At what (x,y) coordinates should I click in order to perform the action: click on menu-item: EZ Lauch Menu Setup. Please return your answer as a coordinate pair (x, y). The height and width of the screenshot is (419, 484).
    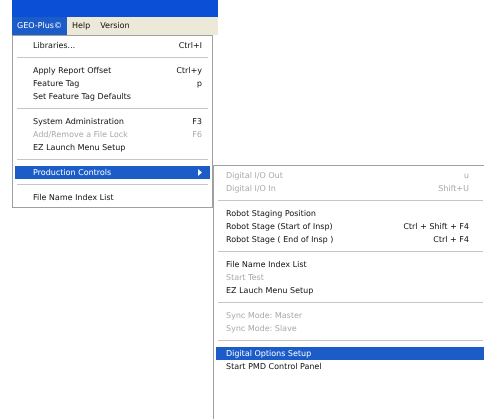
    Looking at the image, I should click on (350, 290).